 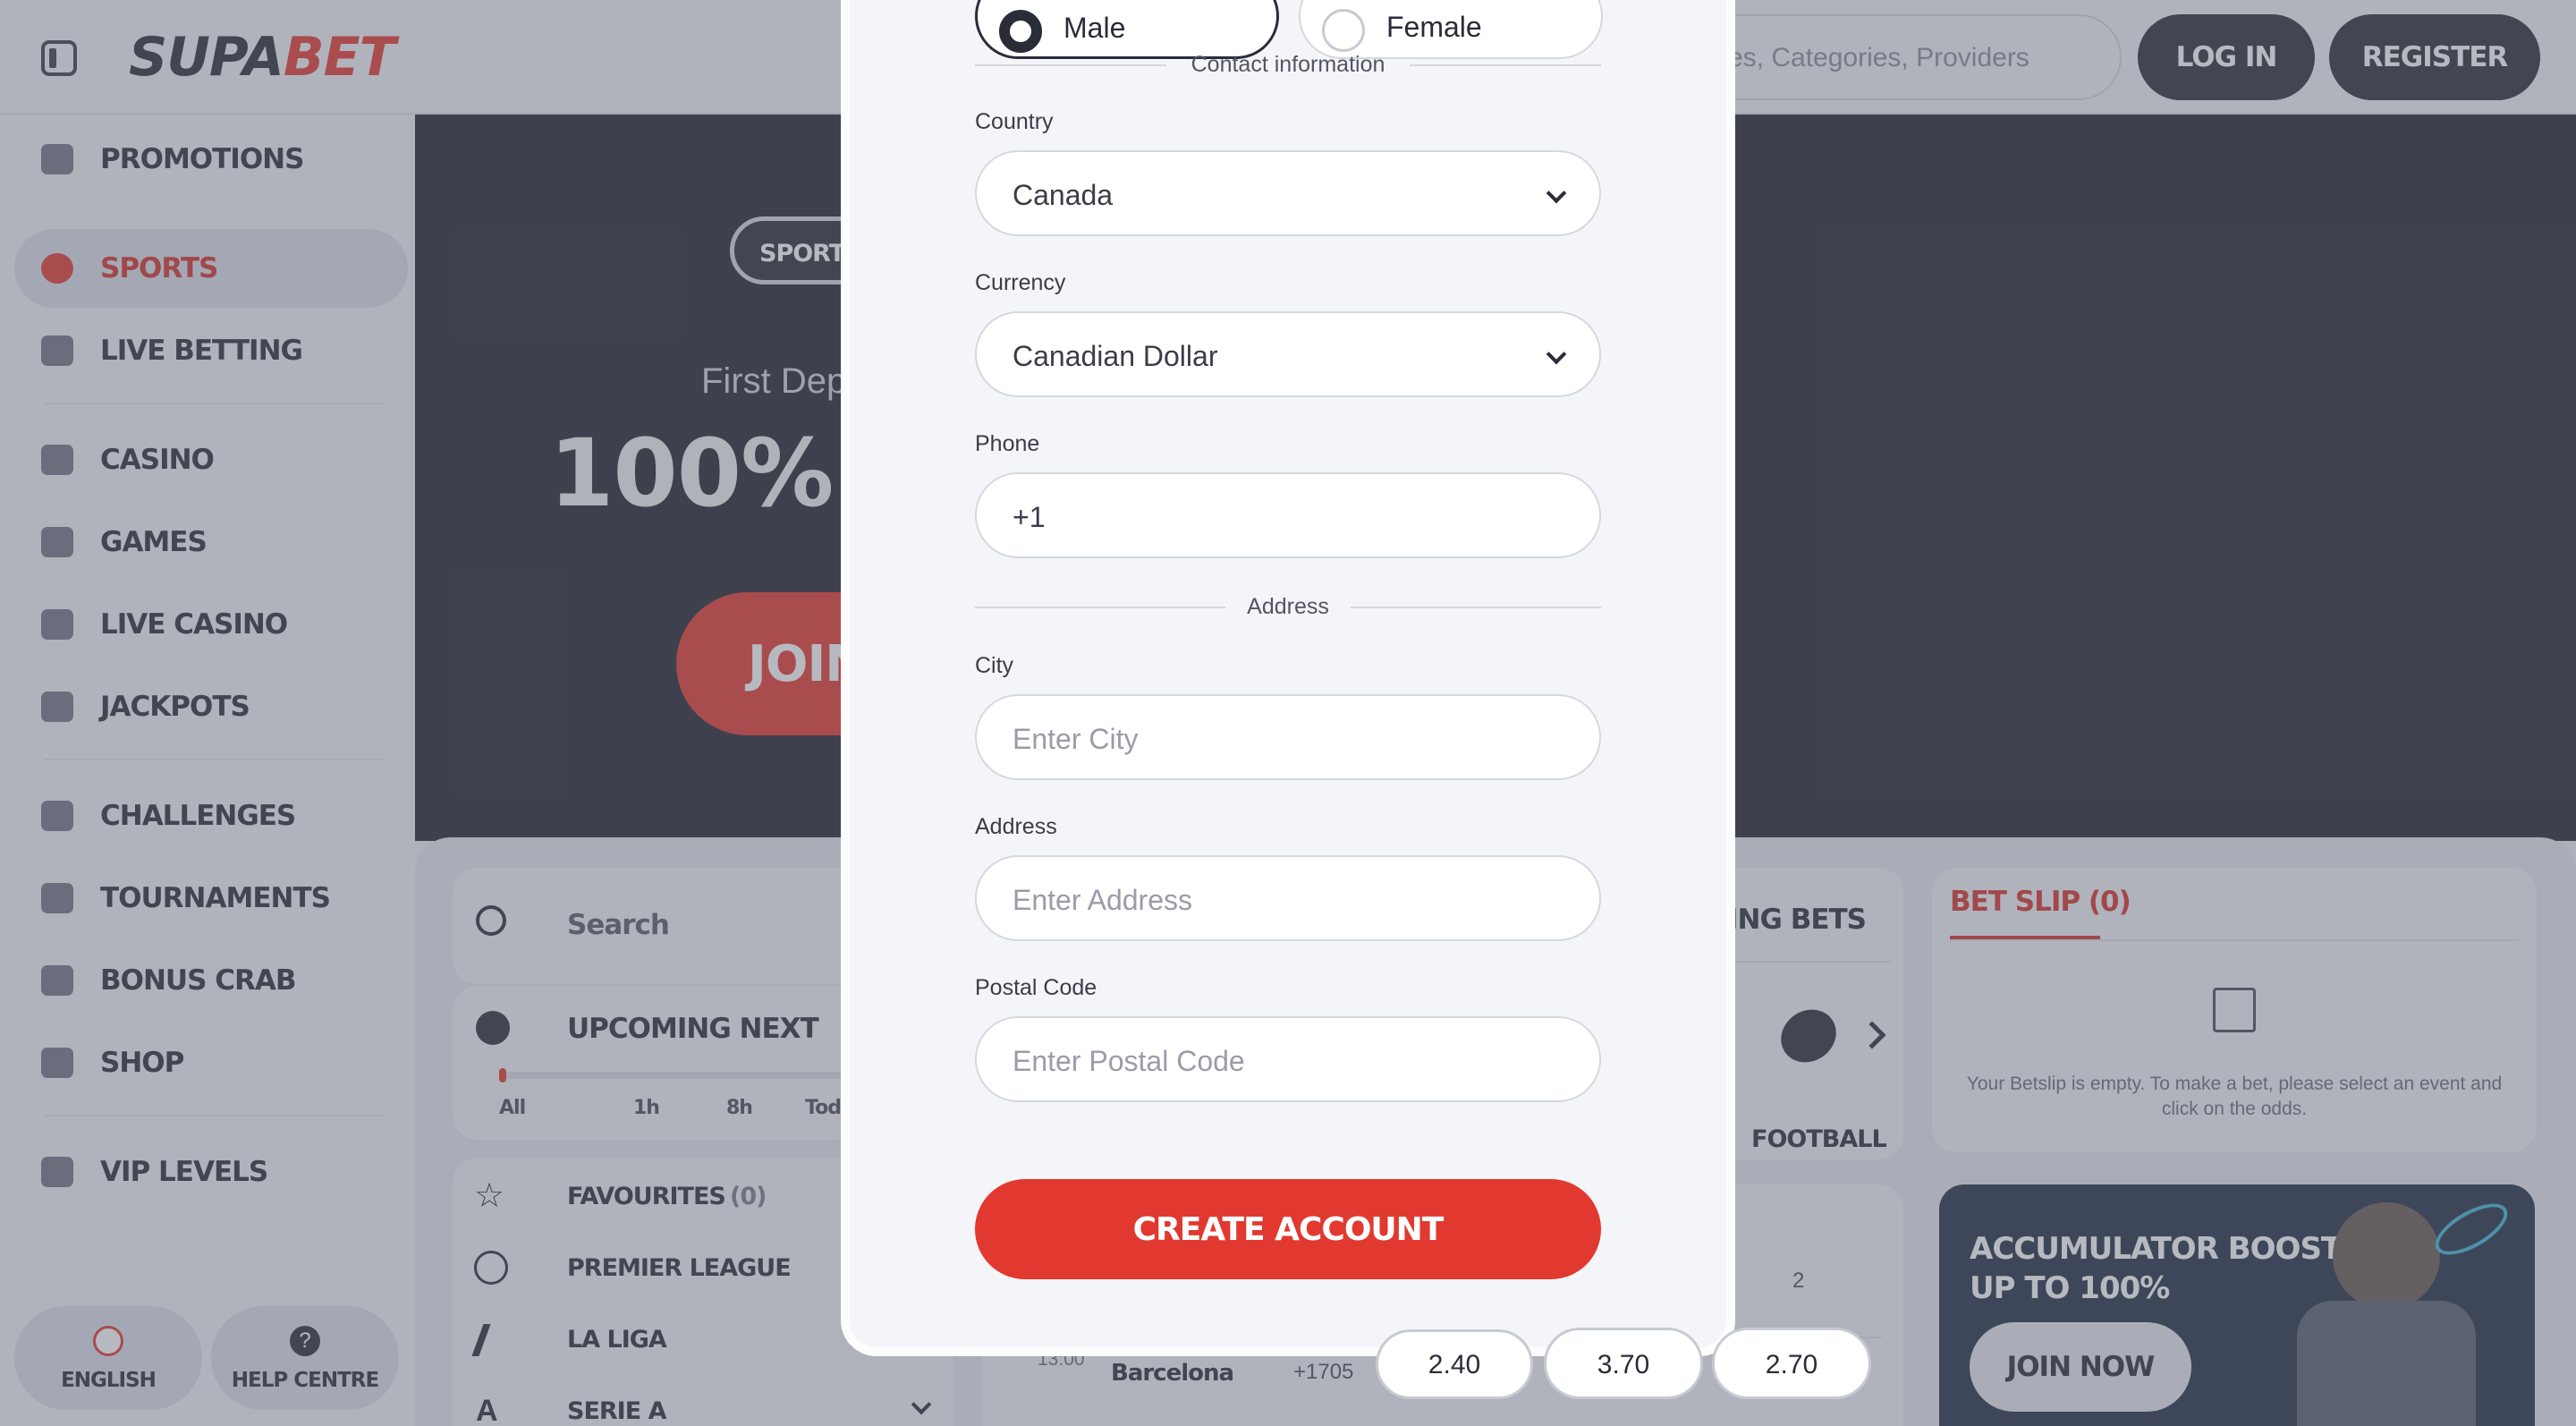 What do you see at coordinates (1020, 283) in the screenshot?
I see `currency-label: Currency` at bounding box center [1020, 283].